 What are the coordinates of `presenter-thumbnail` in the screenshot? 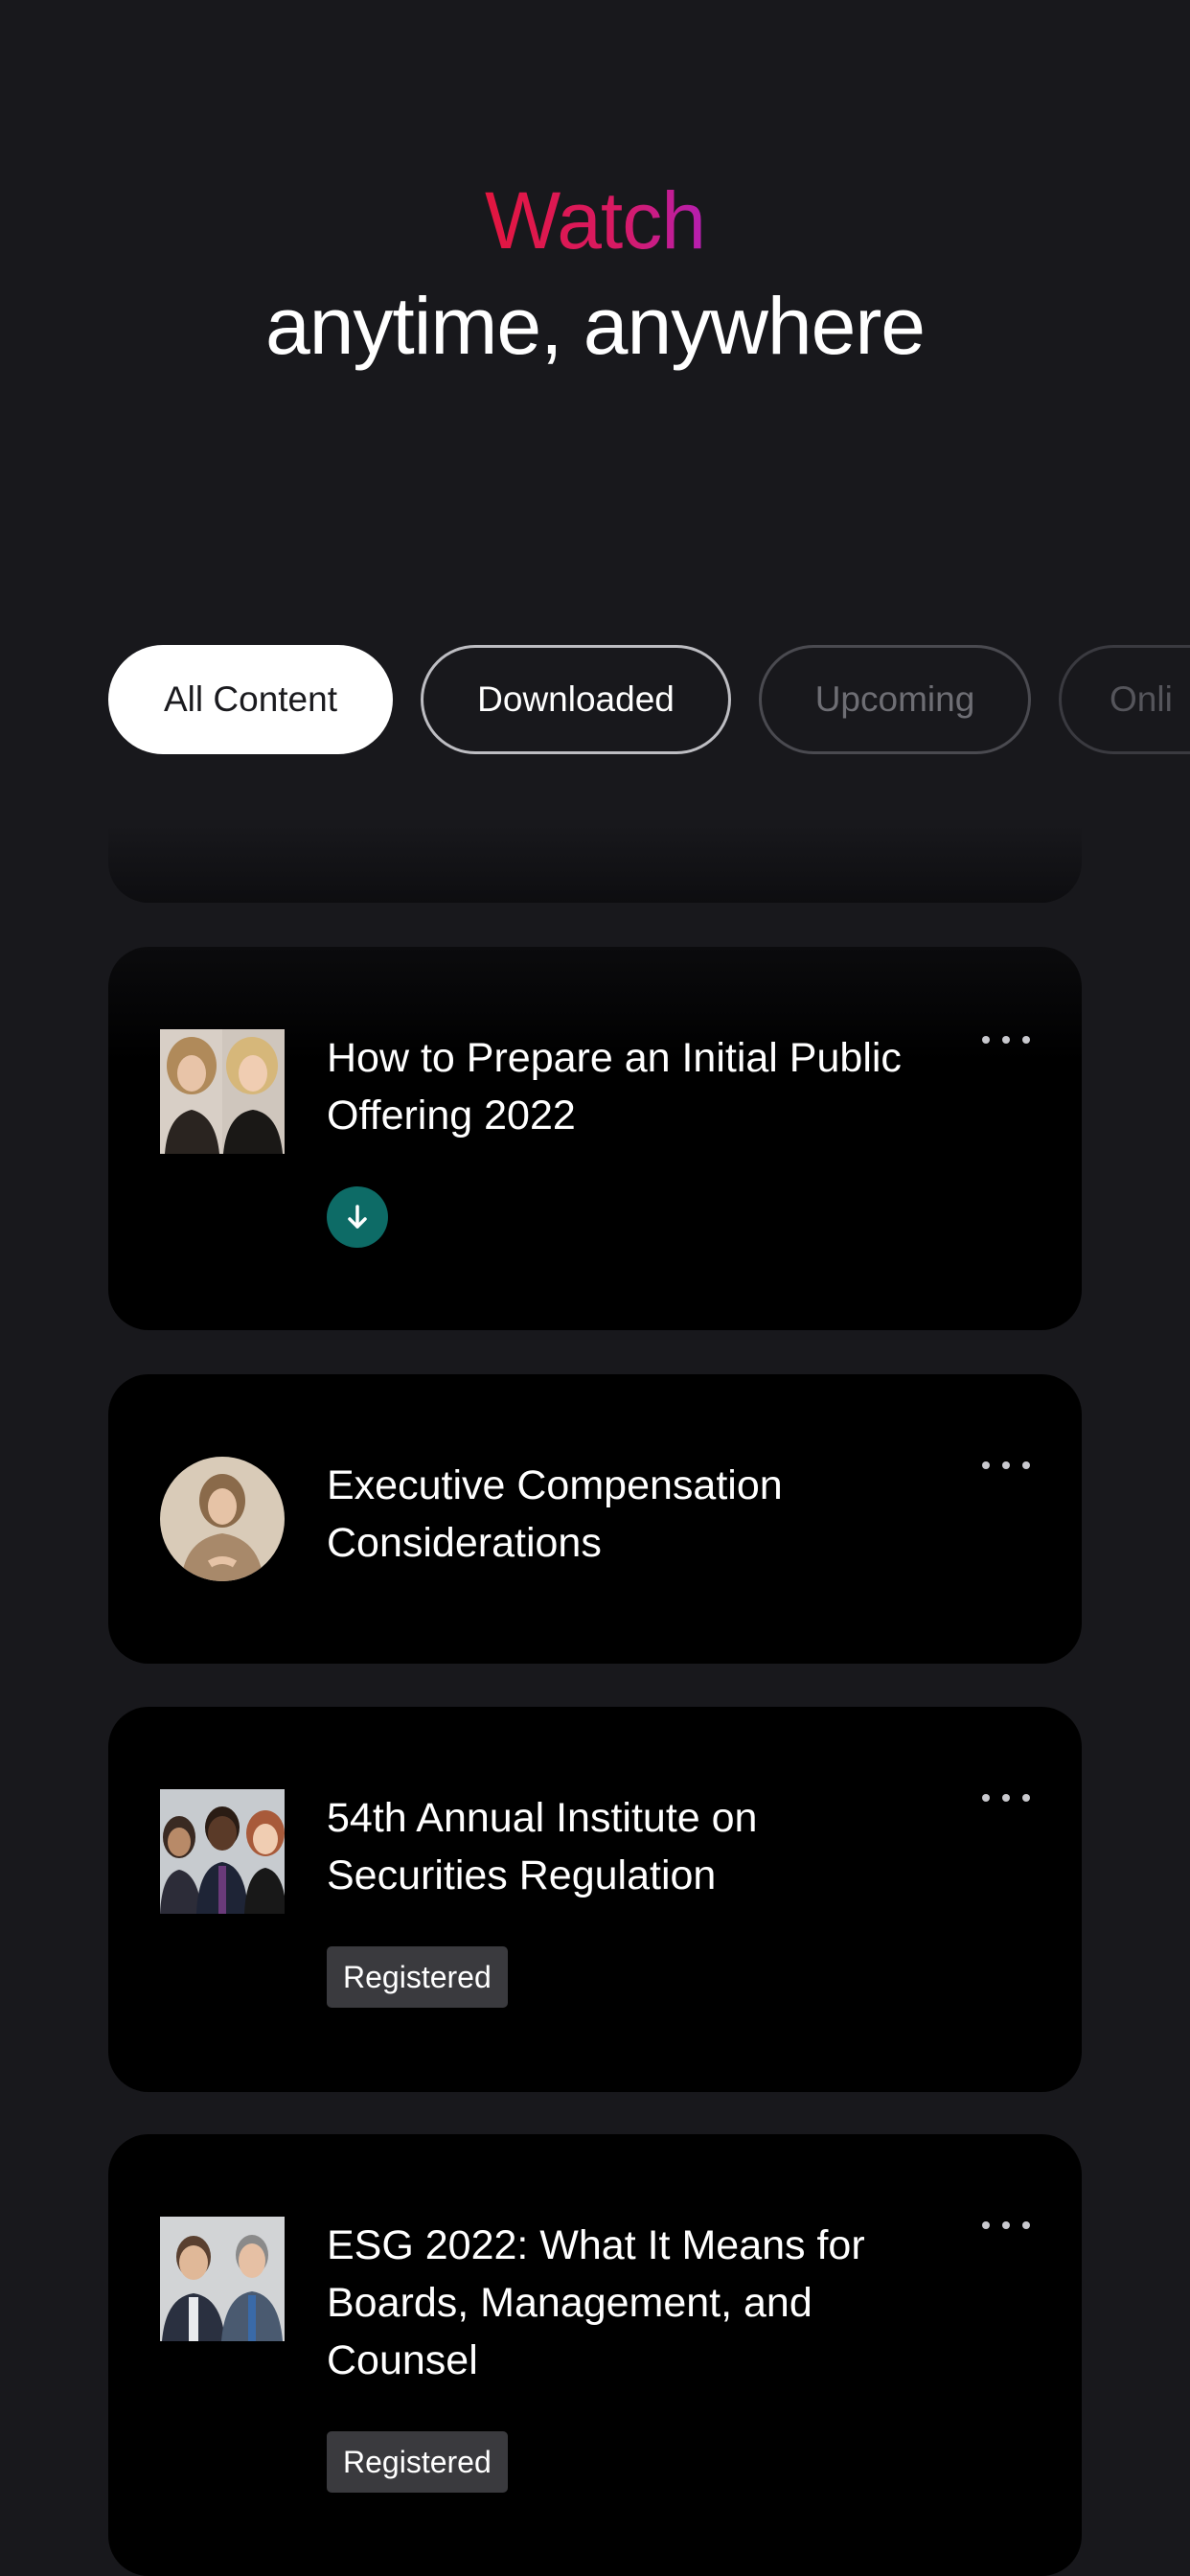 It's located at (222, 1519).